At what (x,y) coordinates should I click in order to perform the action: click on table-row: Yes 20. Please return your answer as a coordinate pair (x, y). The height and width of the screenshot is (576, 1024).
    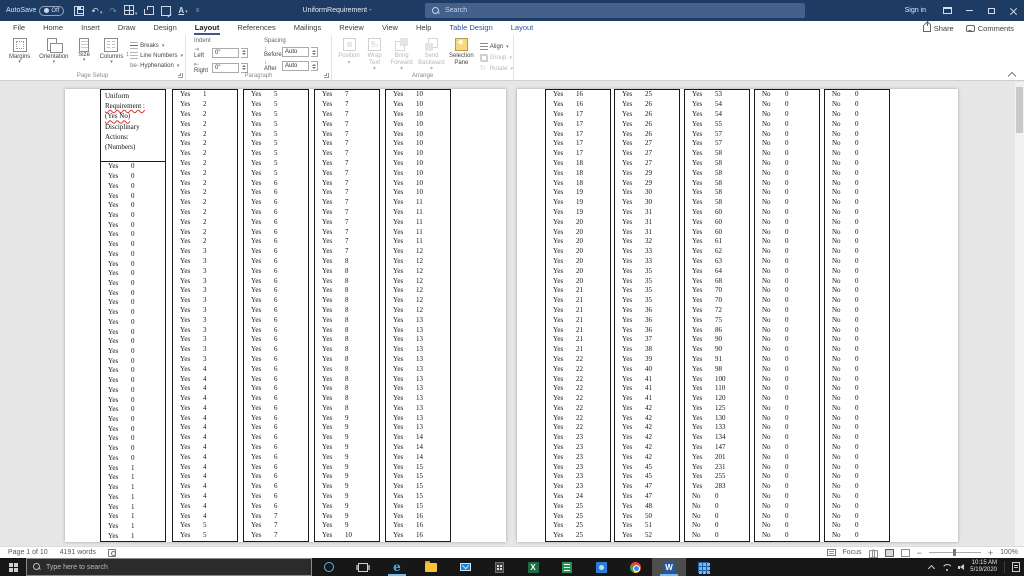
    Looking at the image, I should click on (578, 281).